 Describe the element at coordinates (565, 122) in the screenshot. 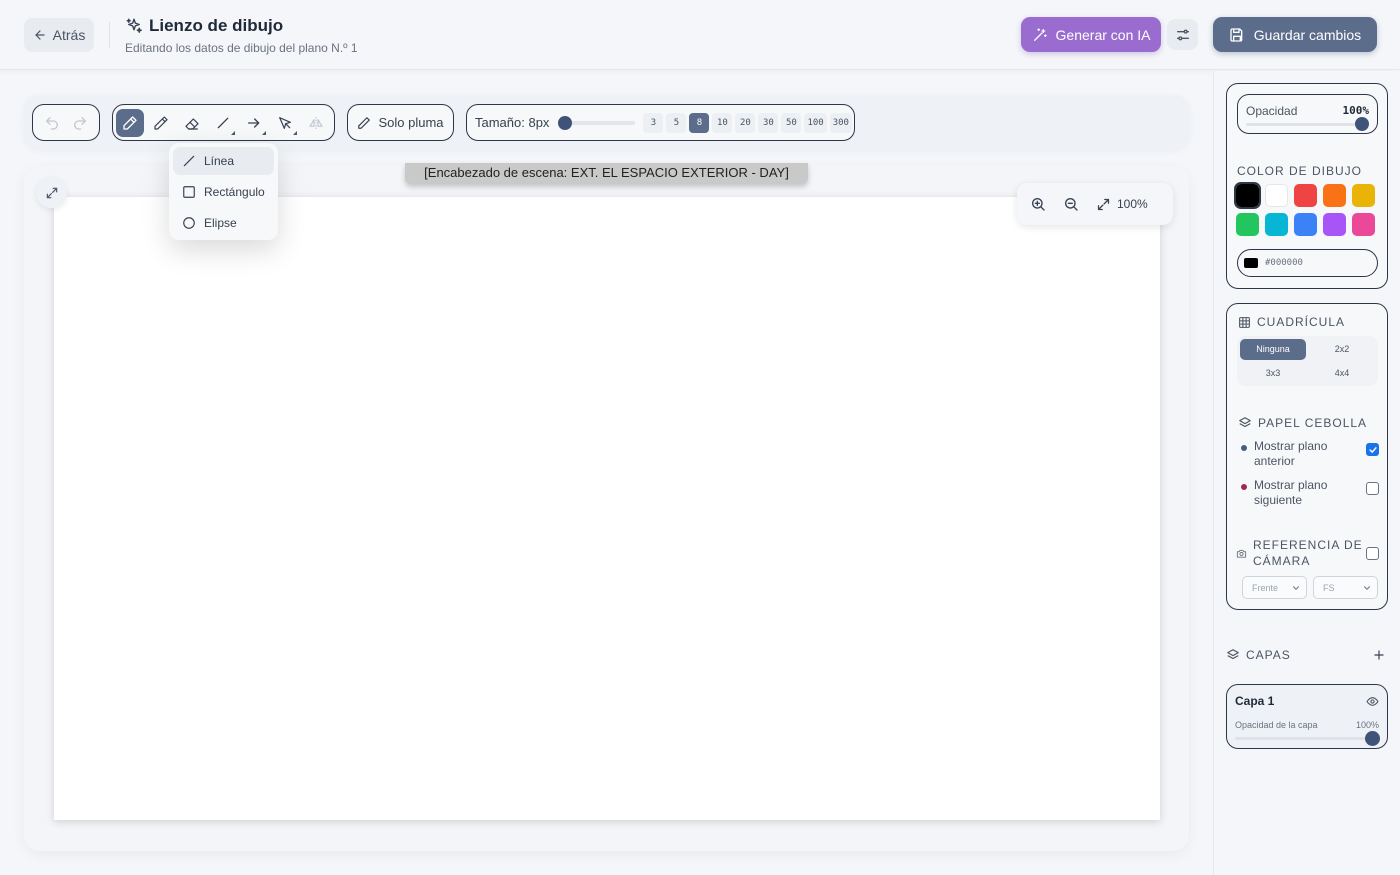

I see `size-slider-thumb` at that location.